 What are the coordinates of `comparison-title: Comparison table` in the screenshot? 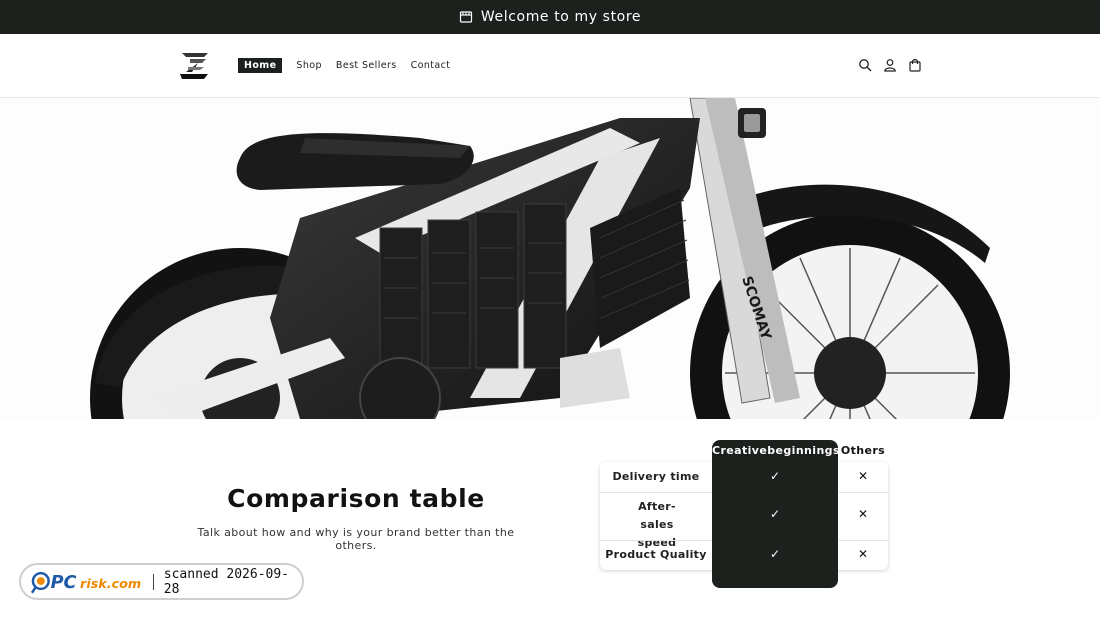 It's located at (356, 498).